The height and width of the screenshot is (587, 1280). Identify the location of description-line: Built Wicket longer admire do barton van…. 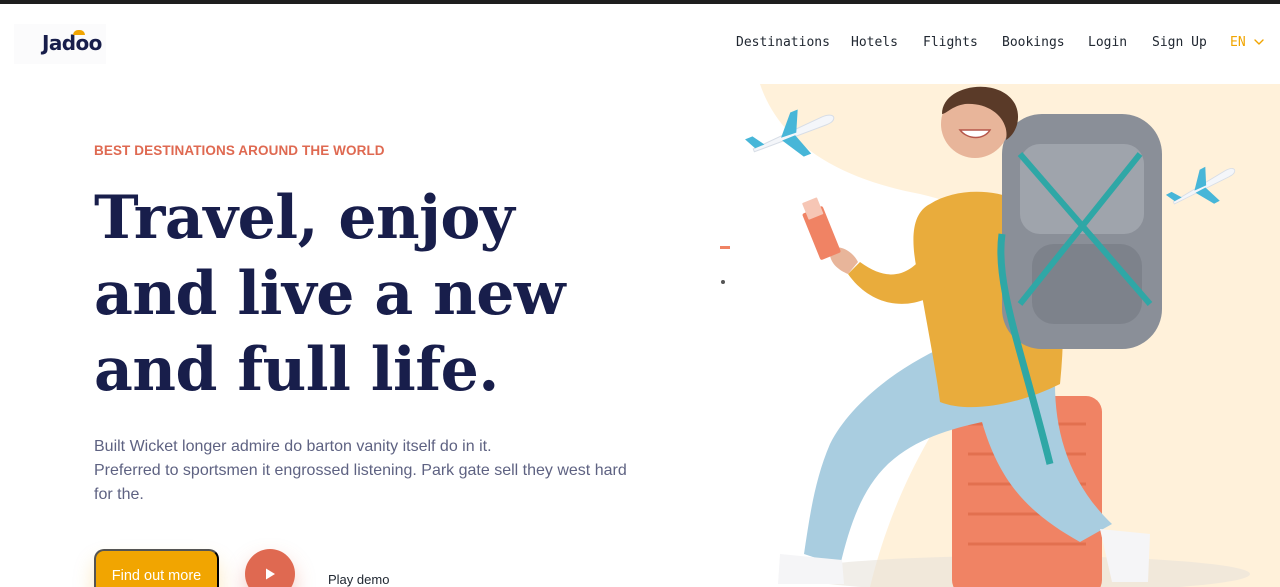
(293, 446).